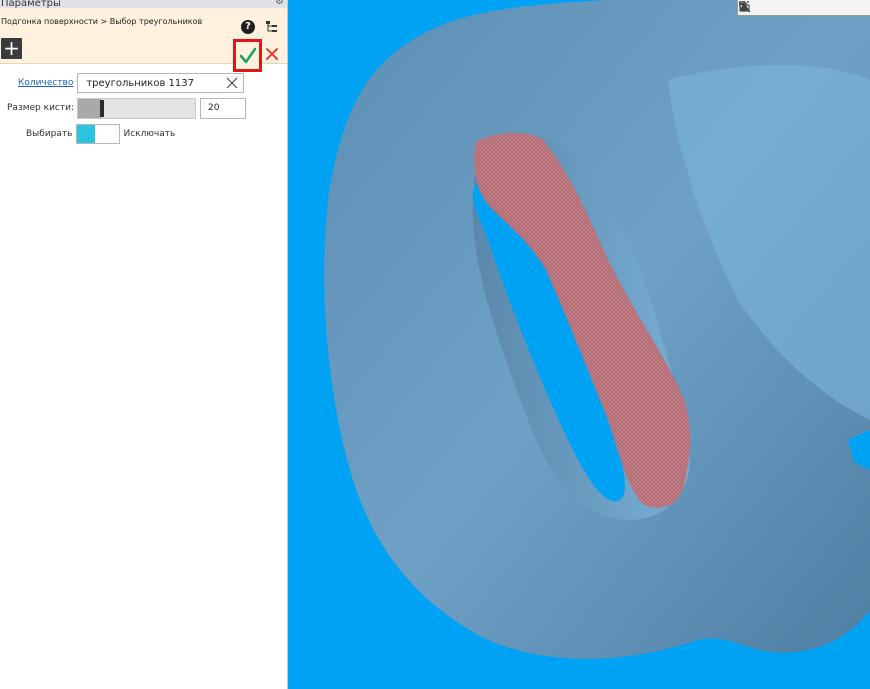  Describe the element at coordinates (232, 83) in the screenshot. I see `clear-icon` at that location.